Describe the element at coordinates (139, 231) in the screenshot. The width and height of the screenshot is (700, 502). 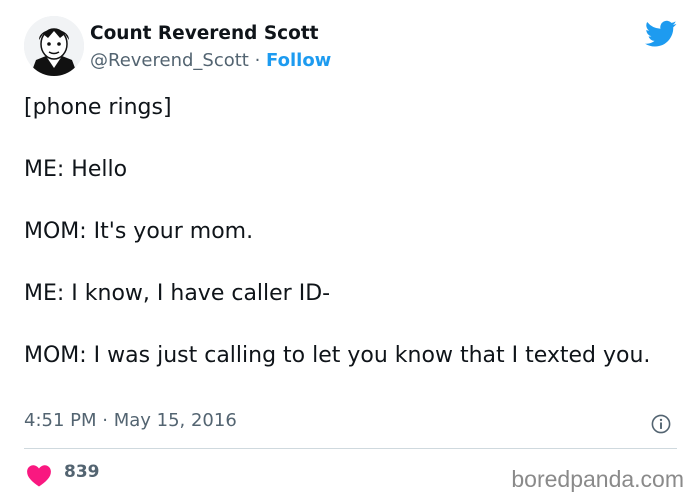
I see `tweet-line: MOM: It's your mom.` at that location.